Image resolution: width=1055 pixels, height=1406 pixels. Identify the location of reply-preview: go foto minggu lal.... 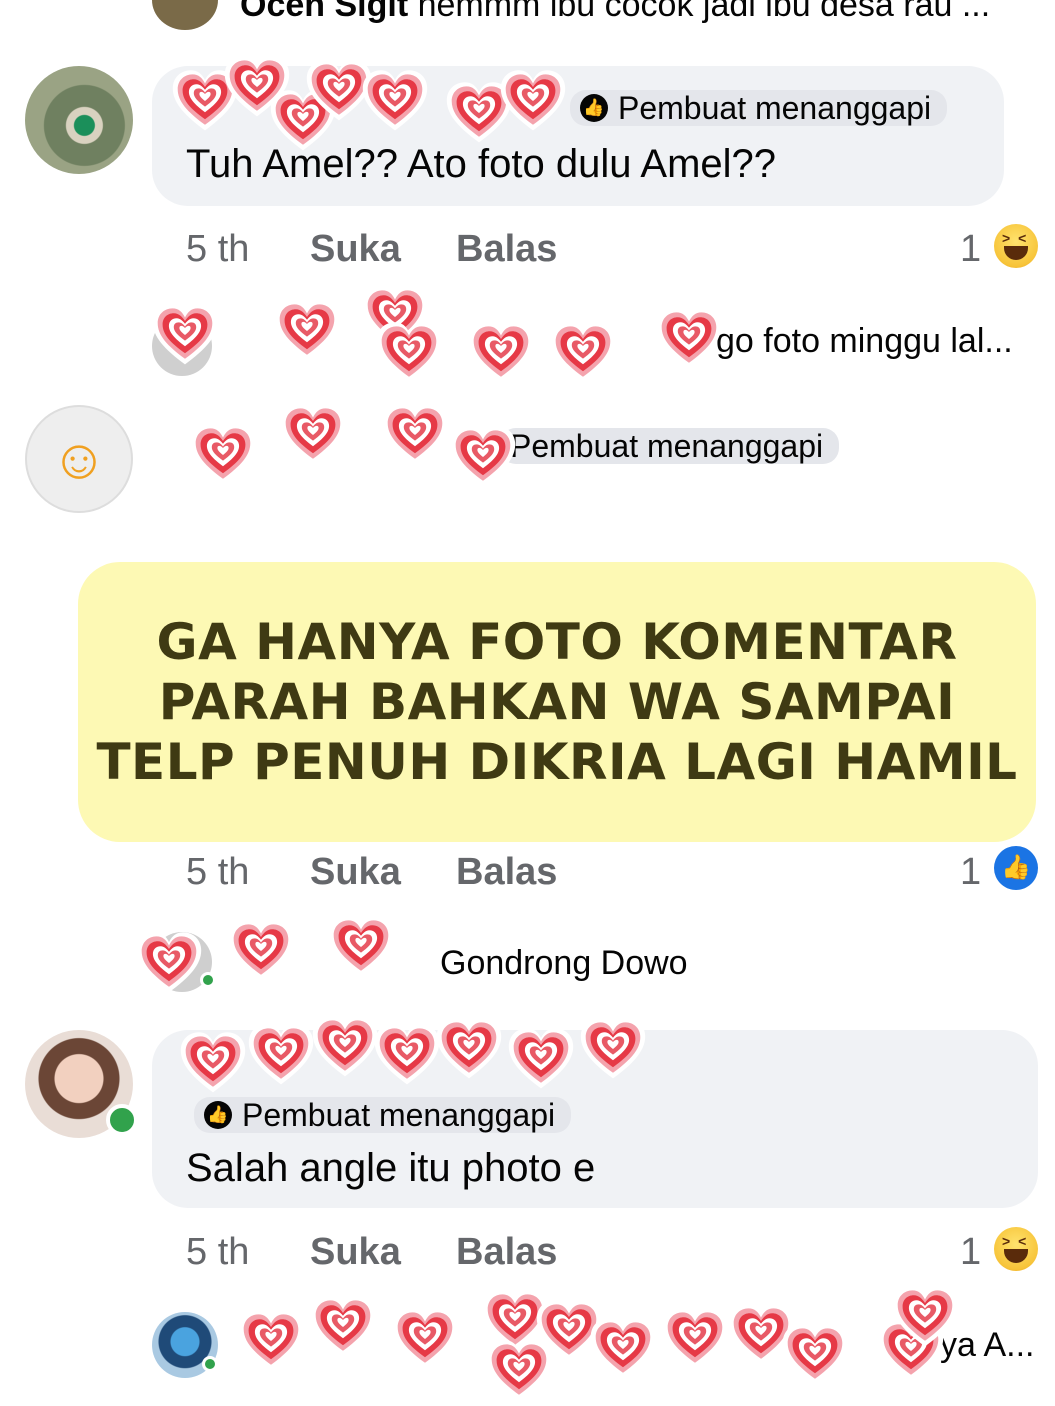
(626, 341).